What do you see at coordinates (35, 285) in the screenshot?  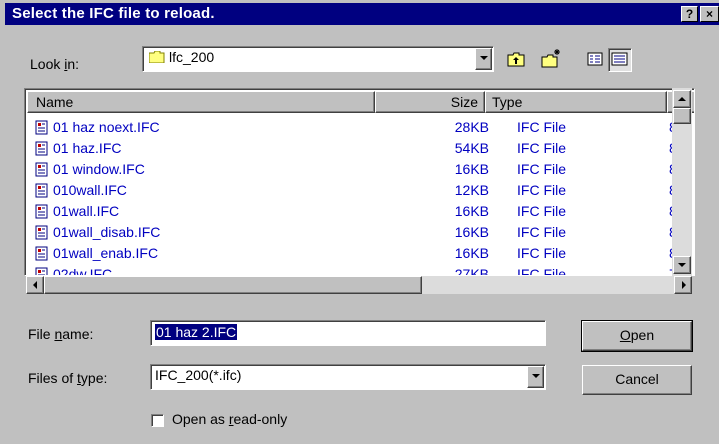 I see `scroll-left-button` at bounding box center [35, 285].